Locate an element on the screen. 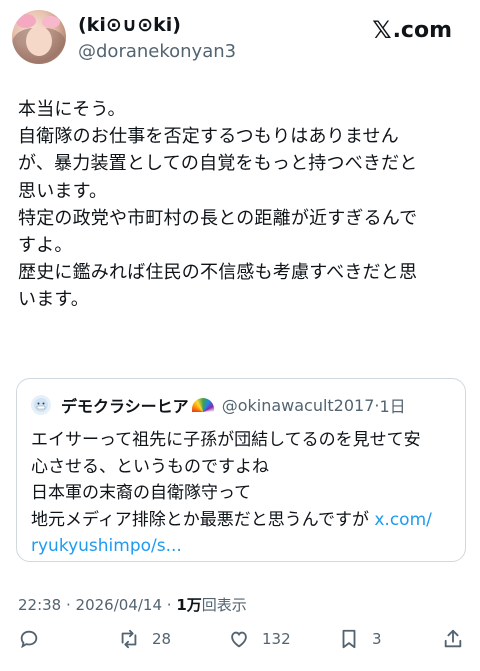  repost-count: 28 is located at coordinates (162, 639).